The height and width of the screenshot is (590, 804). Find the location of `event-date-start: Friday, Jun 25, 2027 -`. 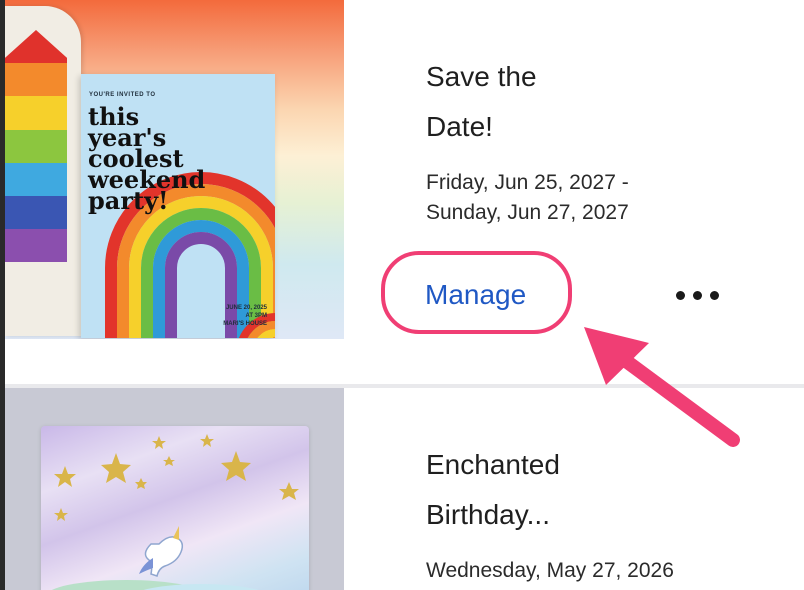

event-date-start: Friday, Jun 25, 2027 - is located at coordinates (527, 182).